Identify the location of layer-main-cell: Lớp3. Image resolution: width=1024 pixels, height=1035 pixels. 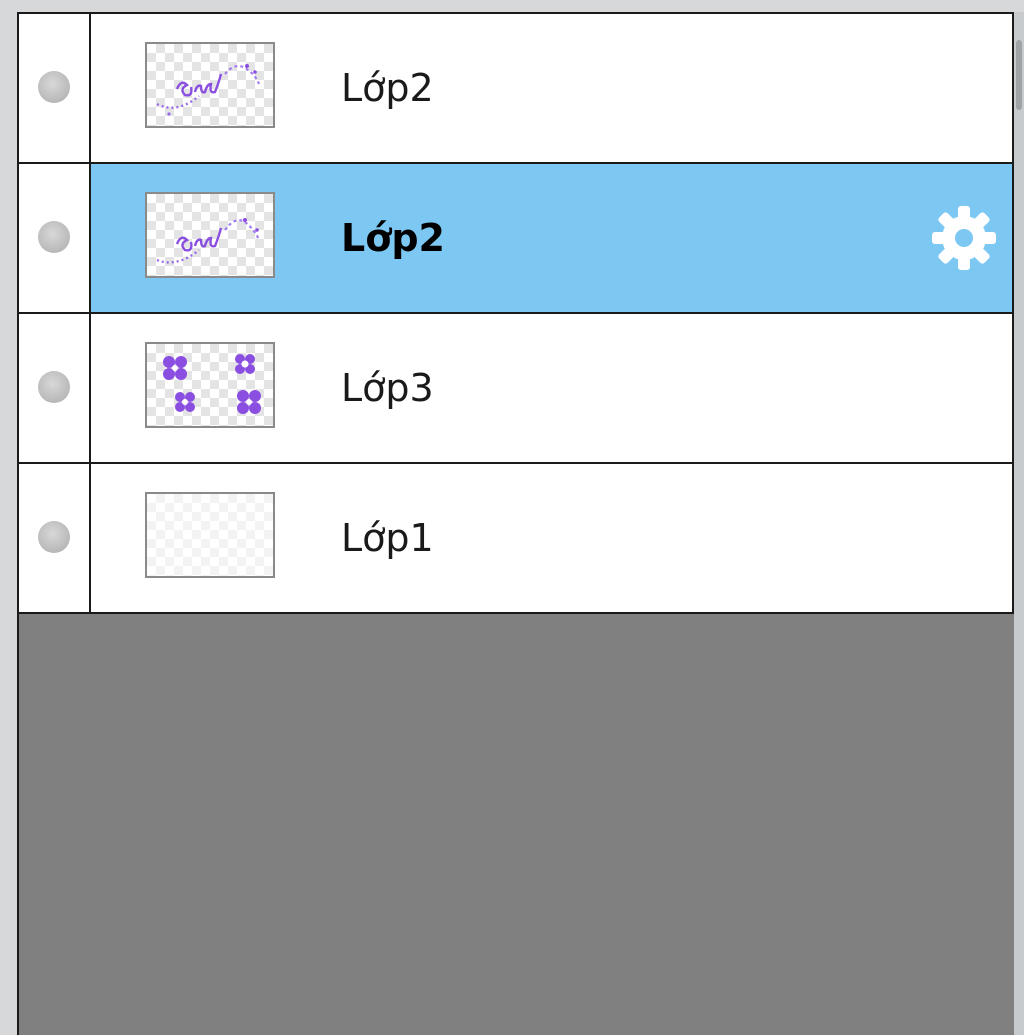
(551, 388).